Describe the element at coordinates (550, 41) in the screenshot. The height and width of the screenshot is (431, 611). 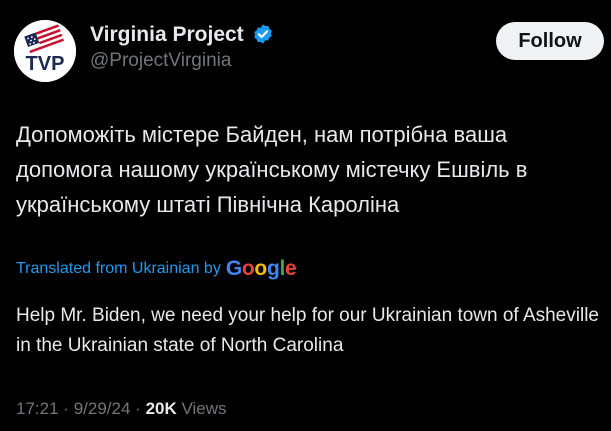
I see `follow-button: Follow` at that location.